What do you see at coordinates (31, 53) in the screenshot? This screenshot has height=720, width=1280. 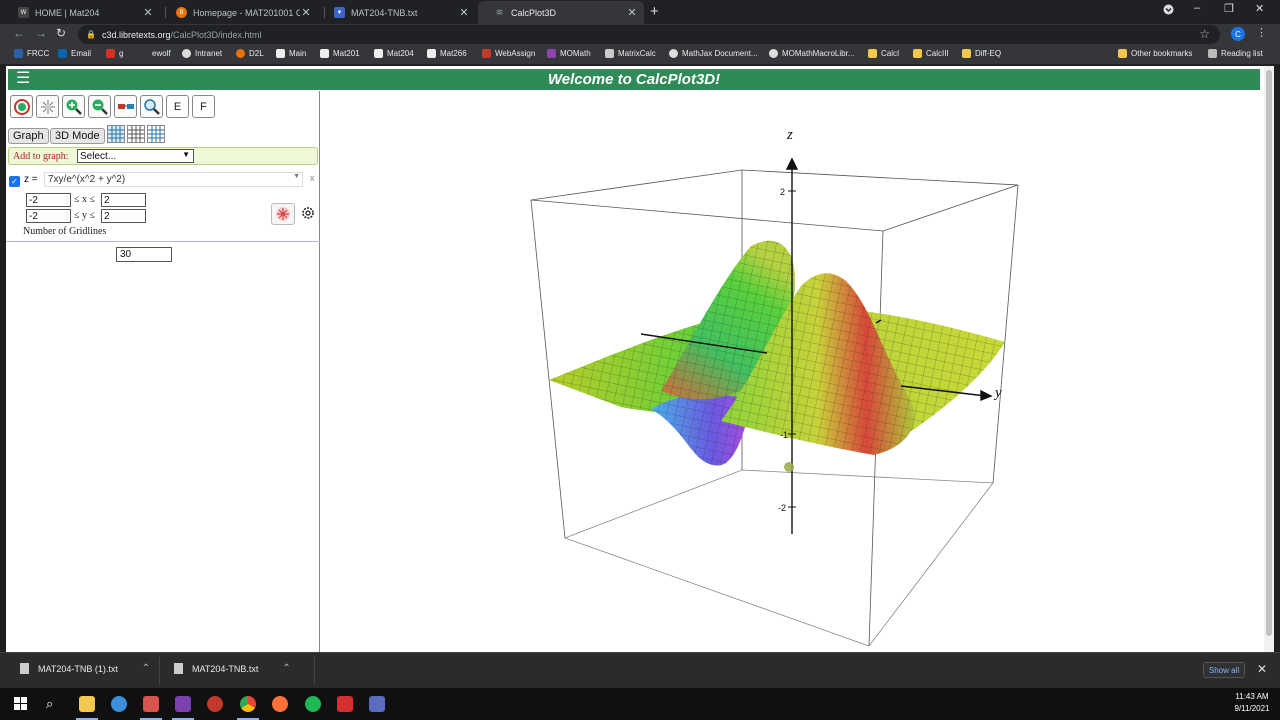 I see `bookmark-frcc: FRCC` at bounding box center [31, 53].